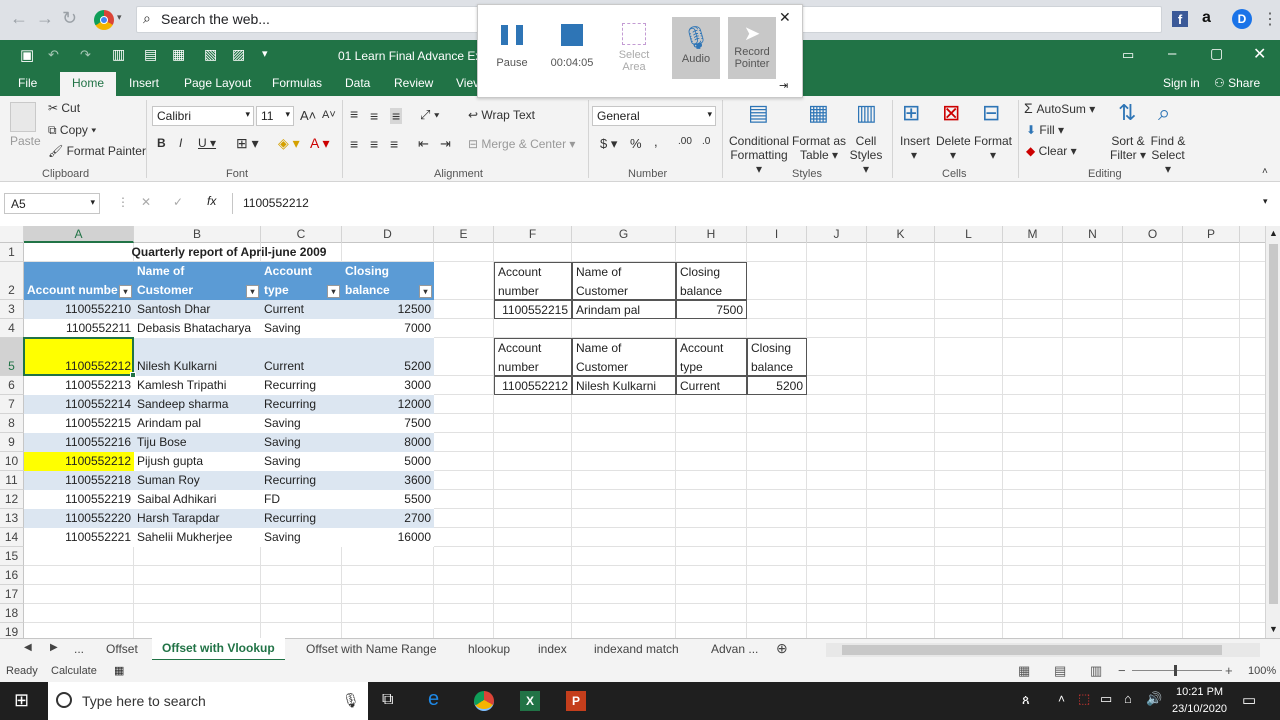 The image size is (1280, 720). Describe the element at coordinates (388, 328) in the screenshot. I see `closing-balance-cell: 7000` at that location.